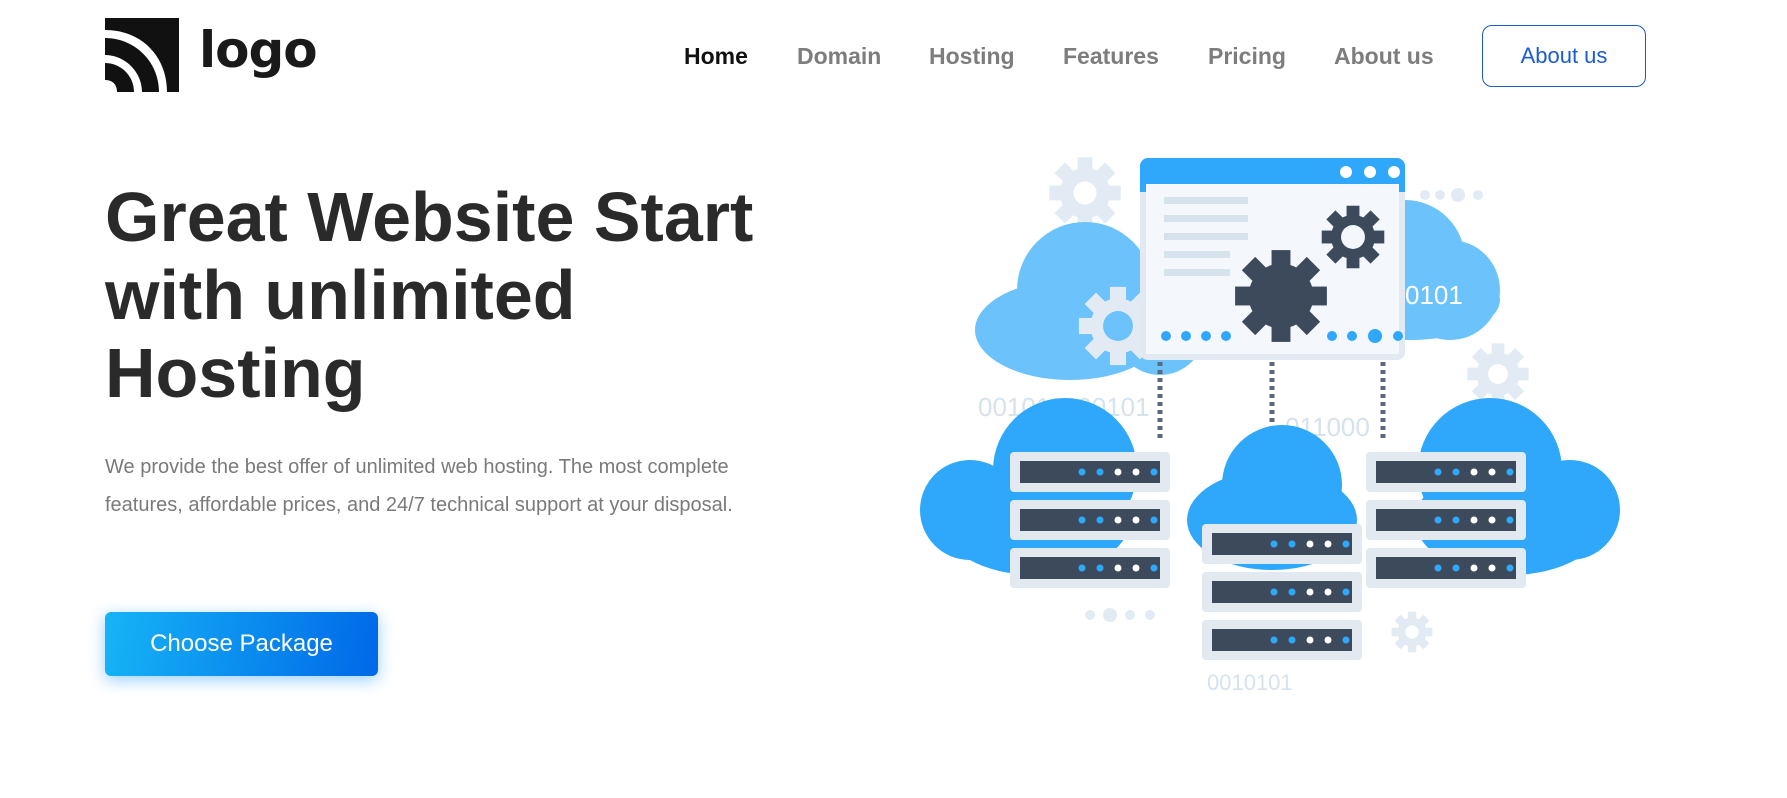 The height and width of the screenshot is (798, 1787). Describe the element at coordinates (241, 644) in the screenshot. I see `choose-package-button: Choose Package` at that location.